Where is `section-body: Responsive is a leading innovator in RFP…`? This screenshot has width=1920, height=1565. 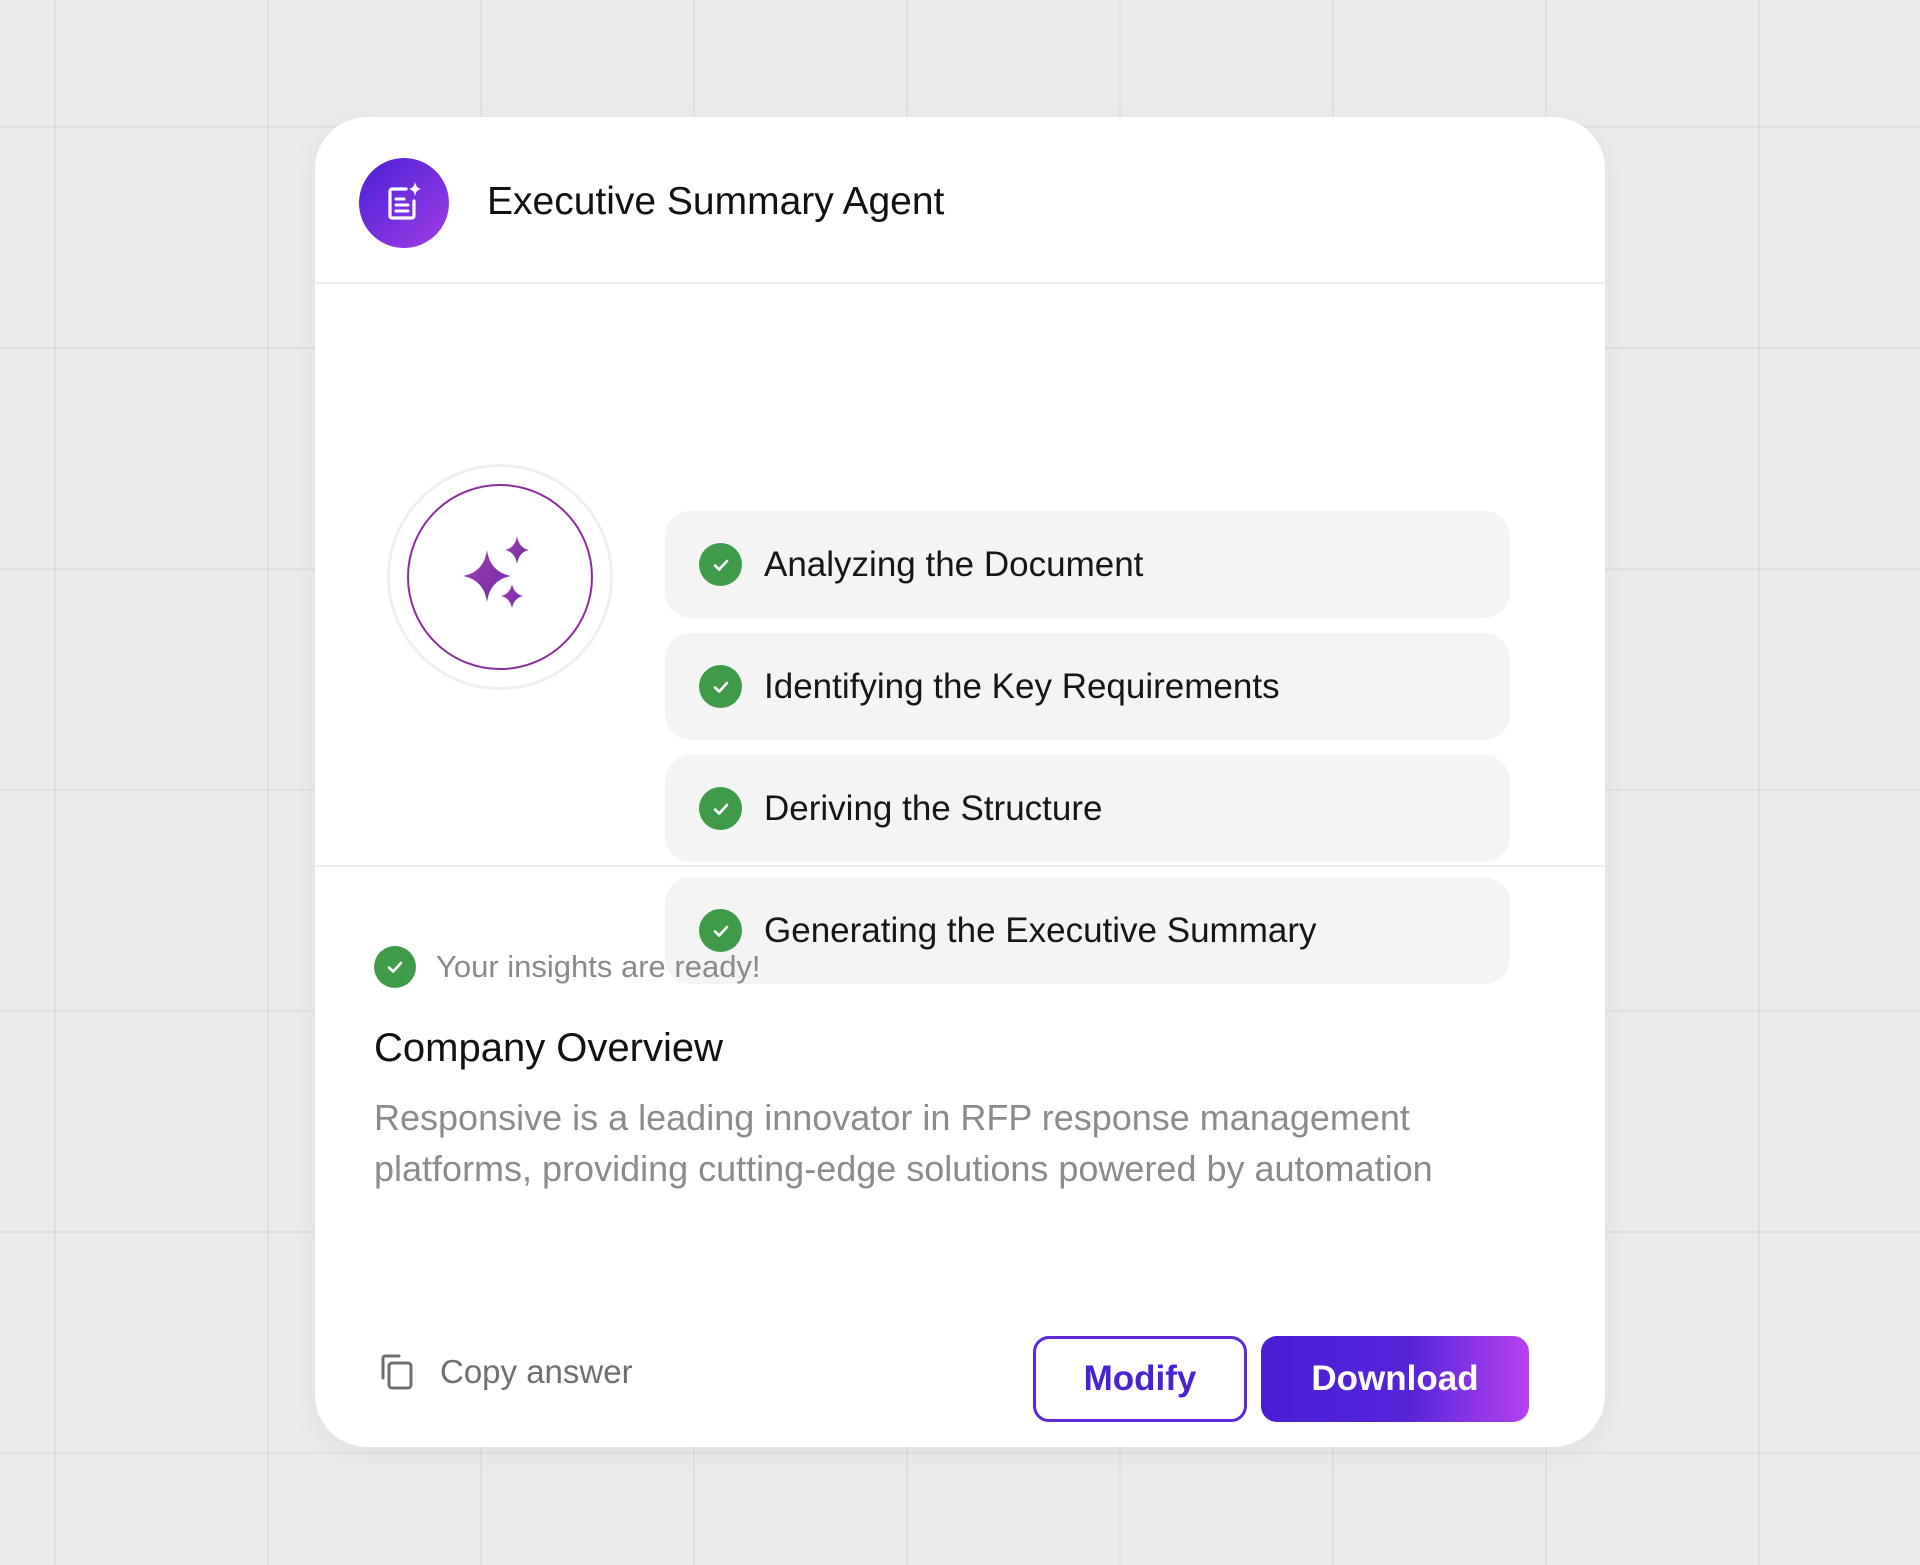 section-body: Responsive is a leading innovator in RFP… is located at coordinates (903, 1143).